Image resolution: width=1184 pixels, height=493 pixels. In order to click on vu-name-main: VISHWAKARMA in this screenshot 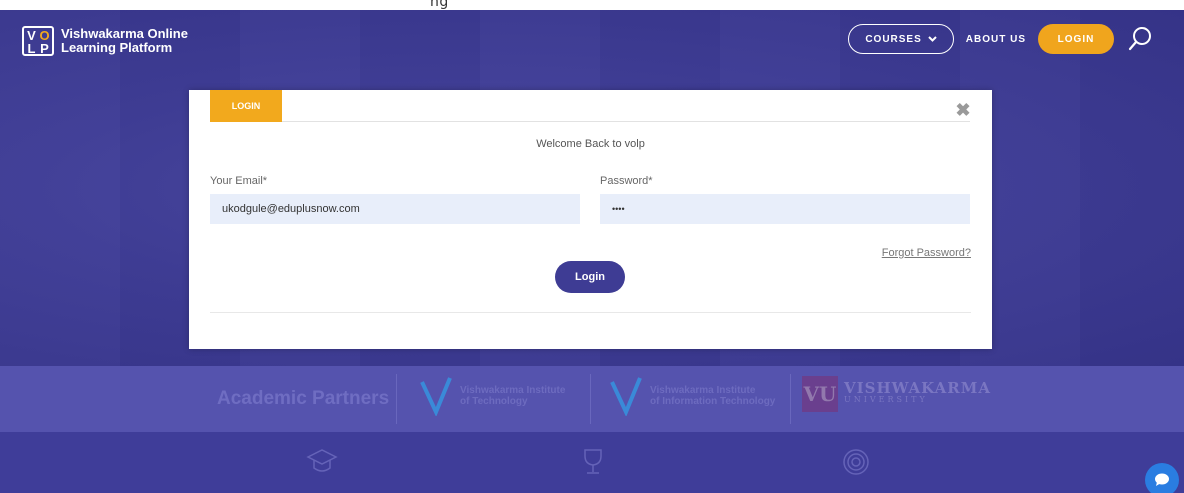, I will do `click(917, 388)`.